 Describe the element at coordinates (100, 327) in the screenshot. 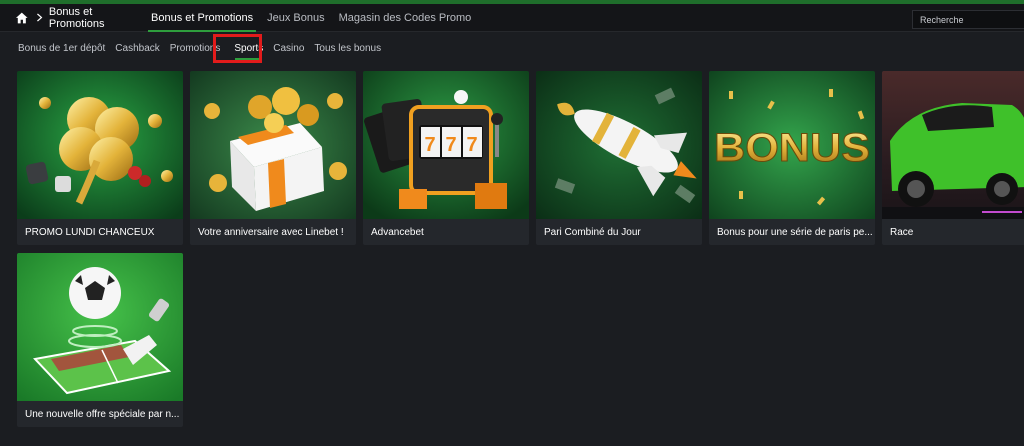

I see `football-image` at that location.